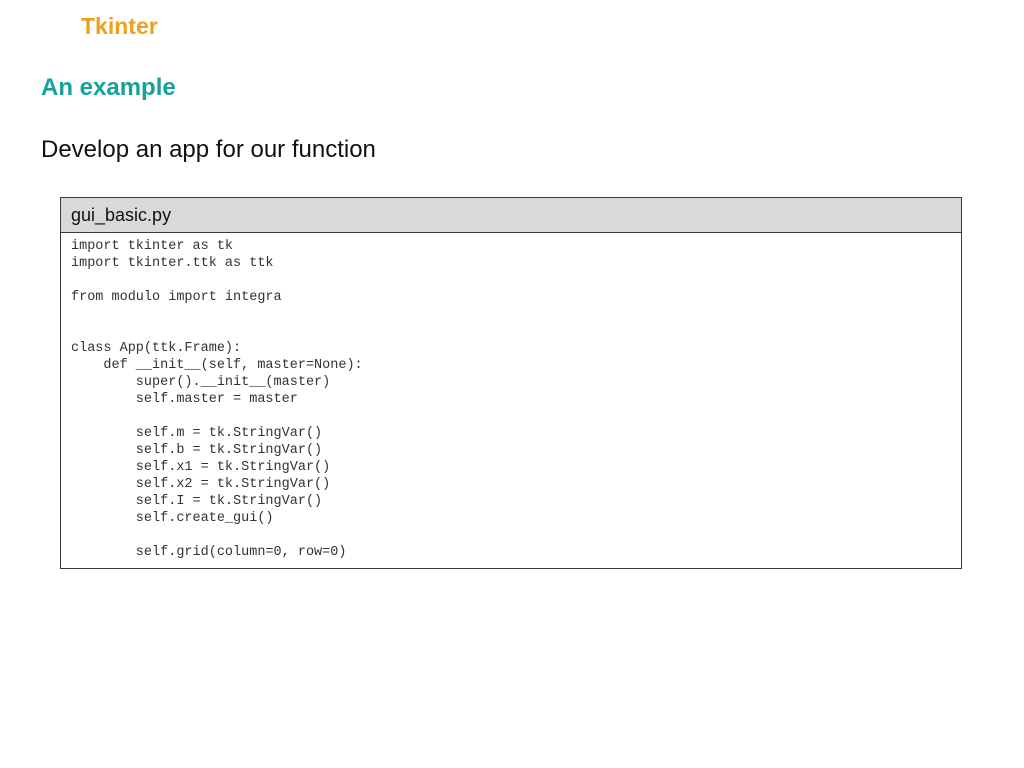  What do you see at coordinates (119, 26) in the screenshot?
I see `header-title: Tkinter` at bounding box center [119, 26].